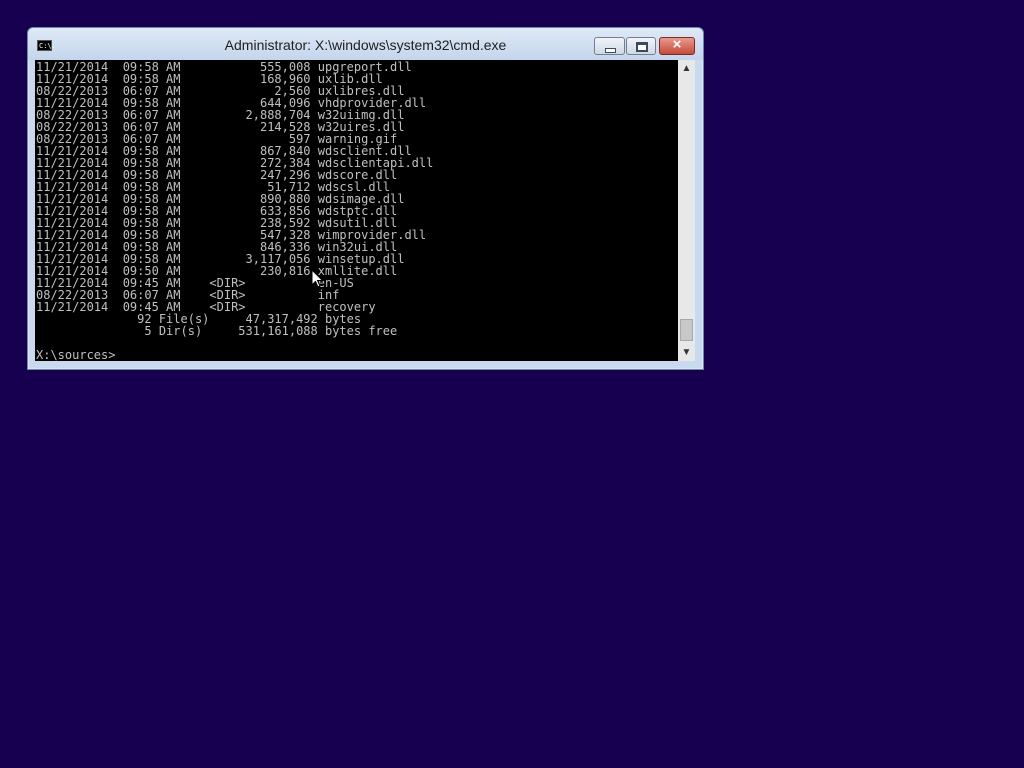 Image resolution: width=1024 pixels, height=768 pixels. Describe the element at coordinates (686, 68) in the screenshot. I see `scroll-up-icon: ▲` at that location.